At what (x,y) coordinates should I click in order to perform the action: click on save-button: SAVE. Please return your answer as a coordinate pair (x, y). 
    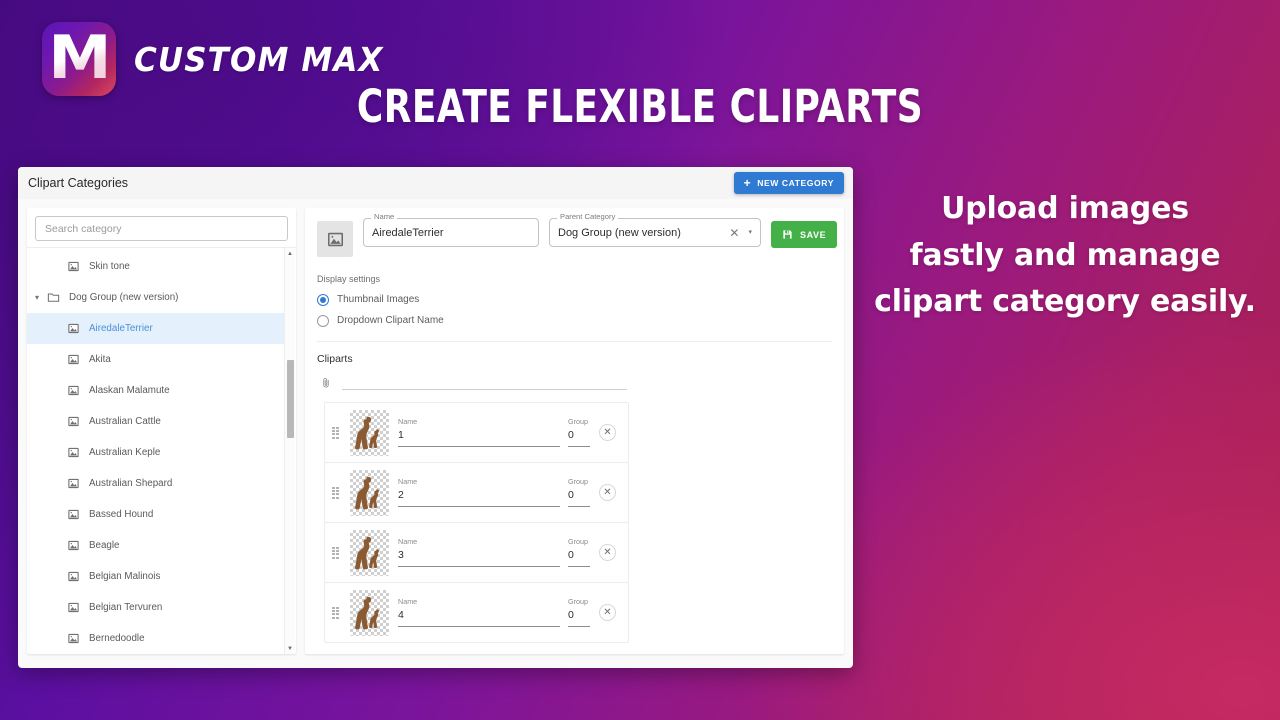
    Looking at the image, I should click on (804, 234).